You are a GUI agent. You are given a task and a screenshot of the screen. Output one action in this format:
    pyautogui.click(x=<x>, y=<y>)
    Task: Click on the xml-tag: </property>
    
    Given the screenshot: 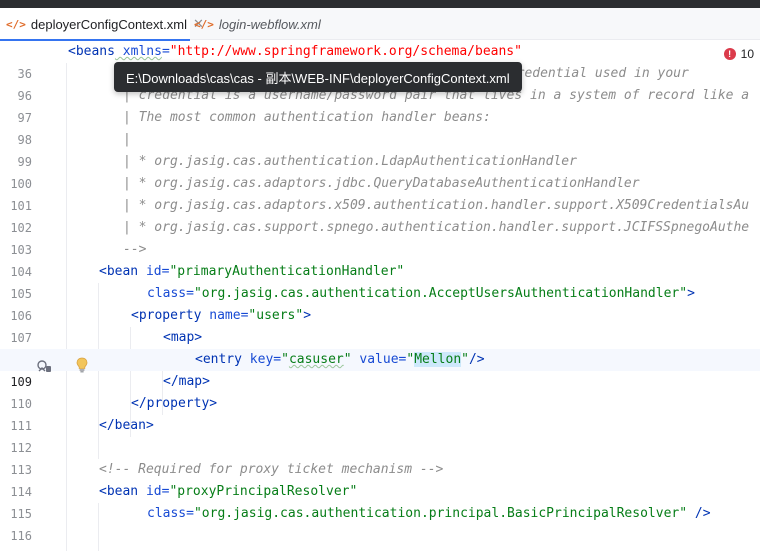 What is the action you would take?
    pyautogui.click(x=174, y=403)
    